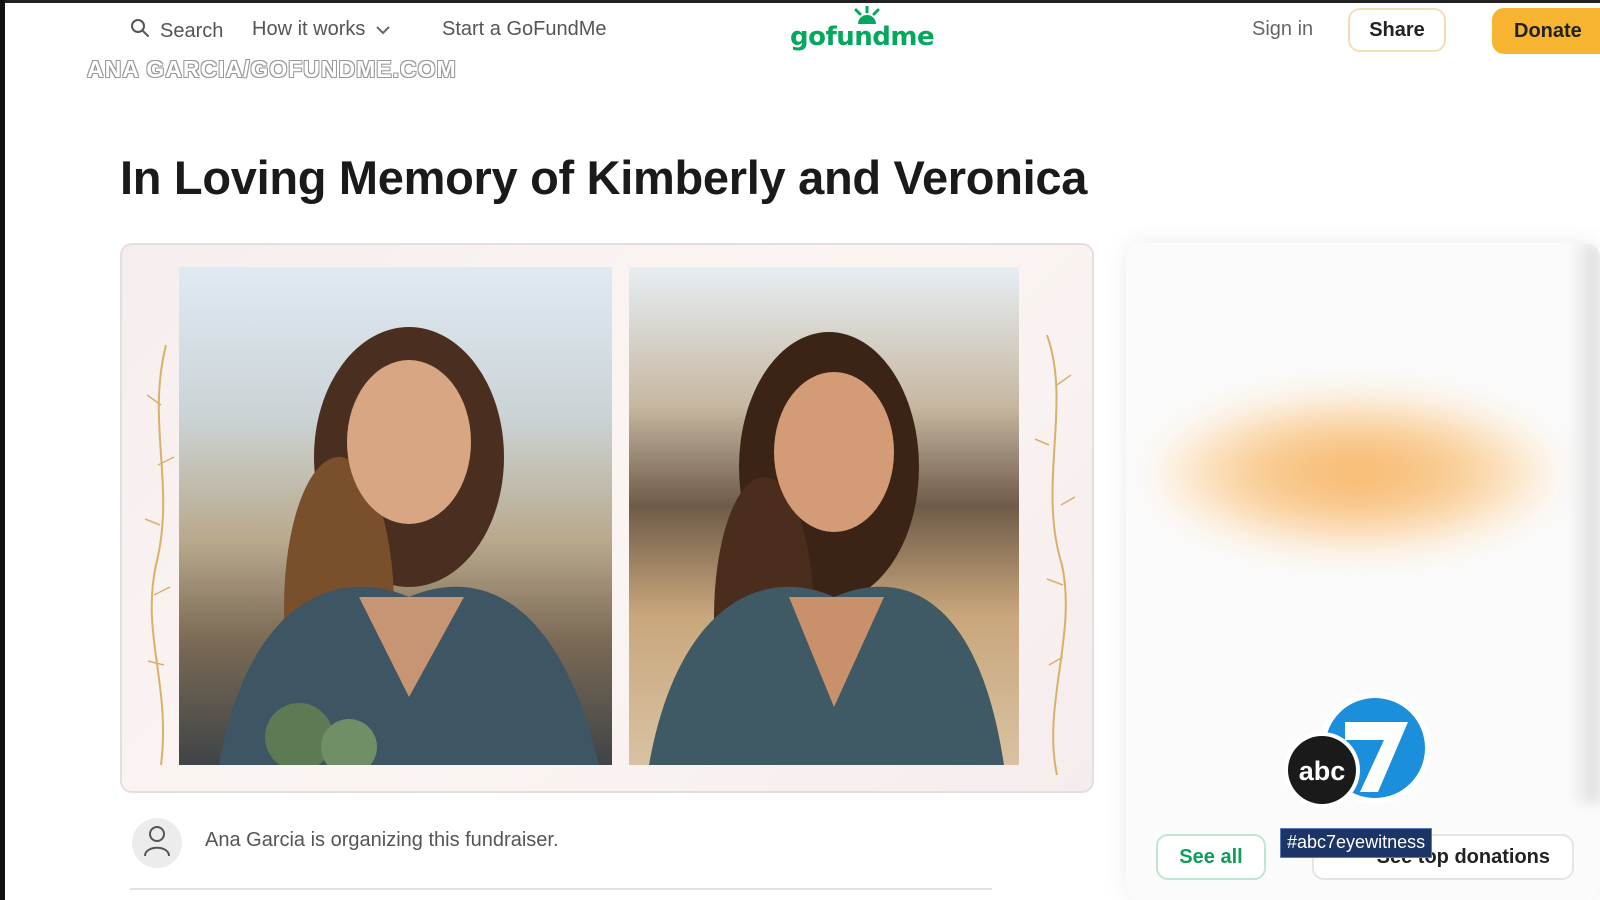 This screenshot has height=900, width=1600. I want to click on svg-text: abc, so click(1322, 771).